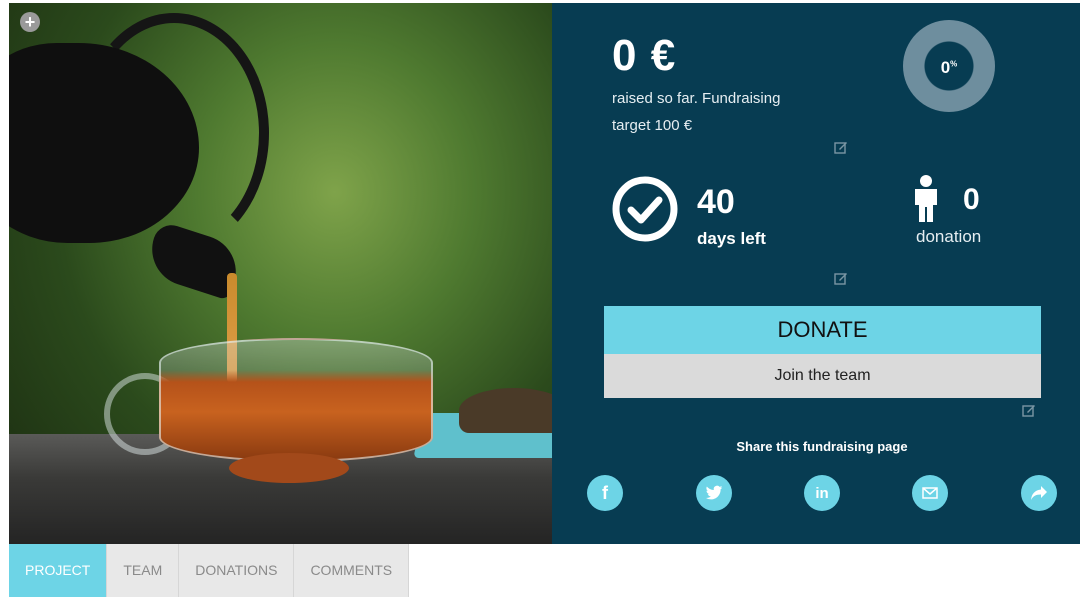 This screenshot has height=597, width=1080. What do you see at coordinates (289, 468) in the screenshot?
I see `cup-foot` at bounding box center [289, 468].